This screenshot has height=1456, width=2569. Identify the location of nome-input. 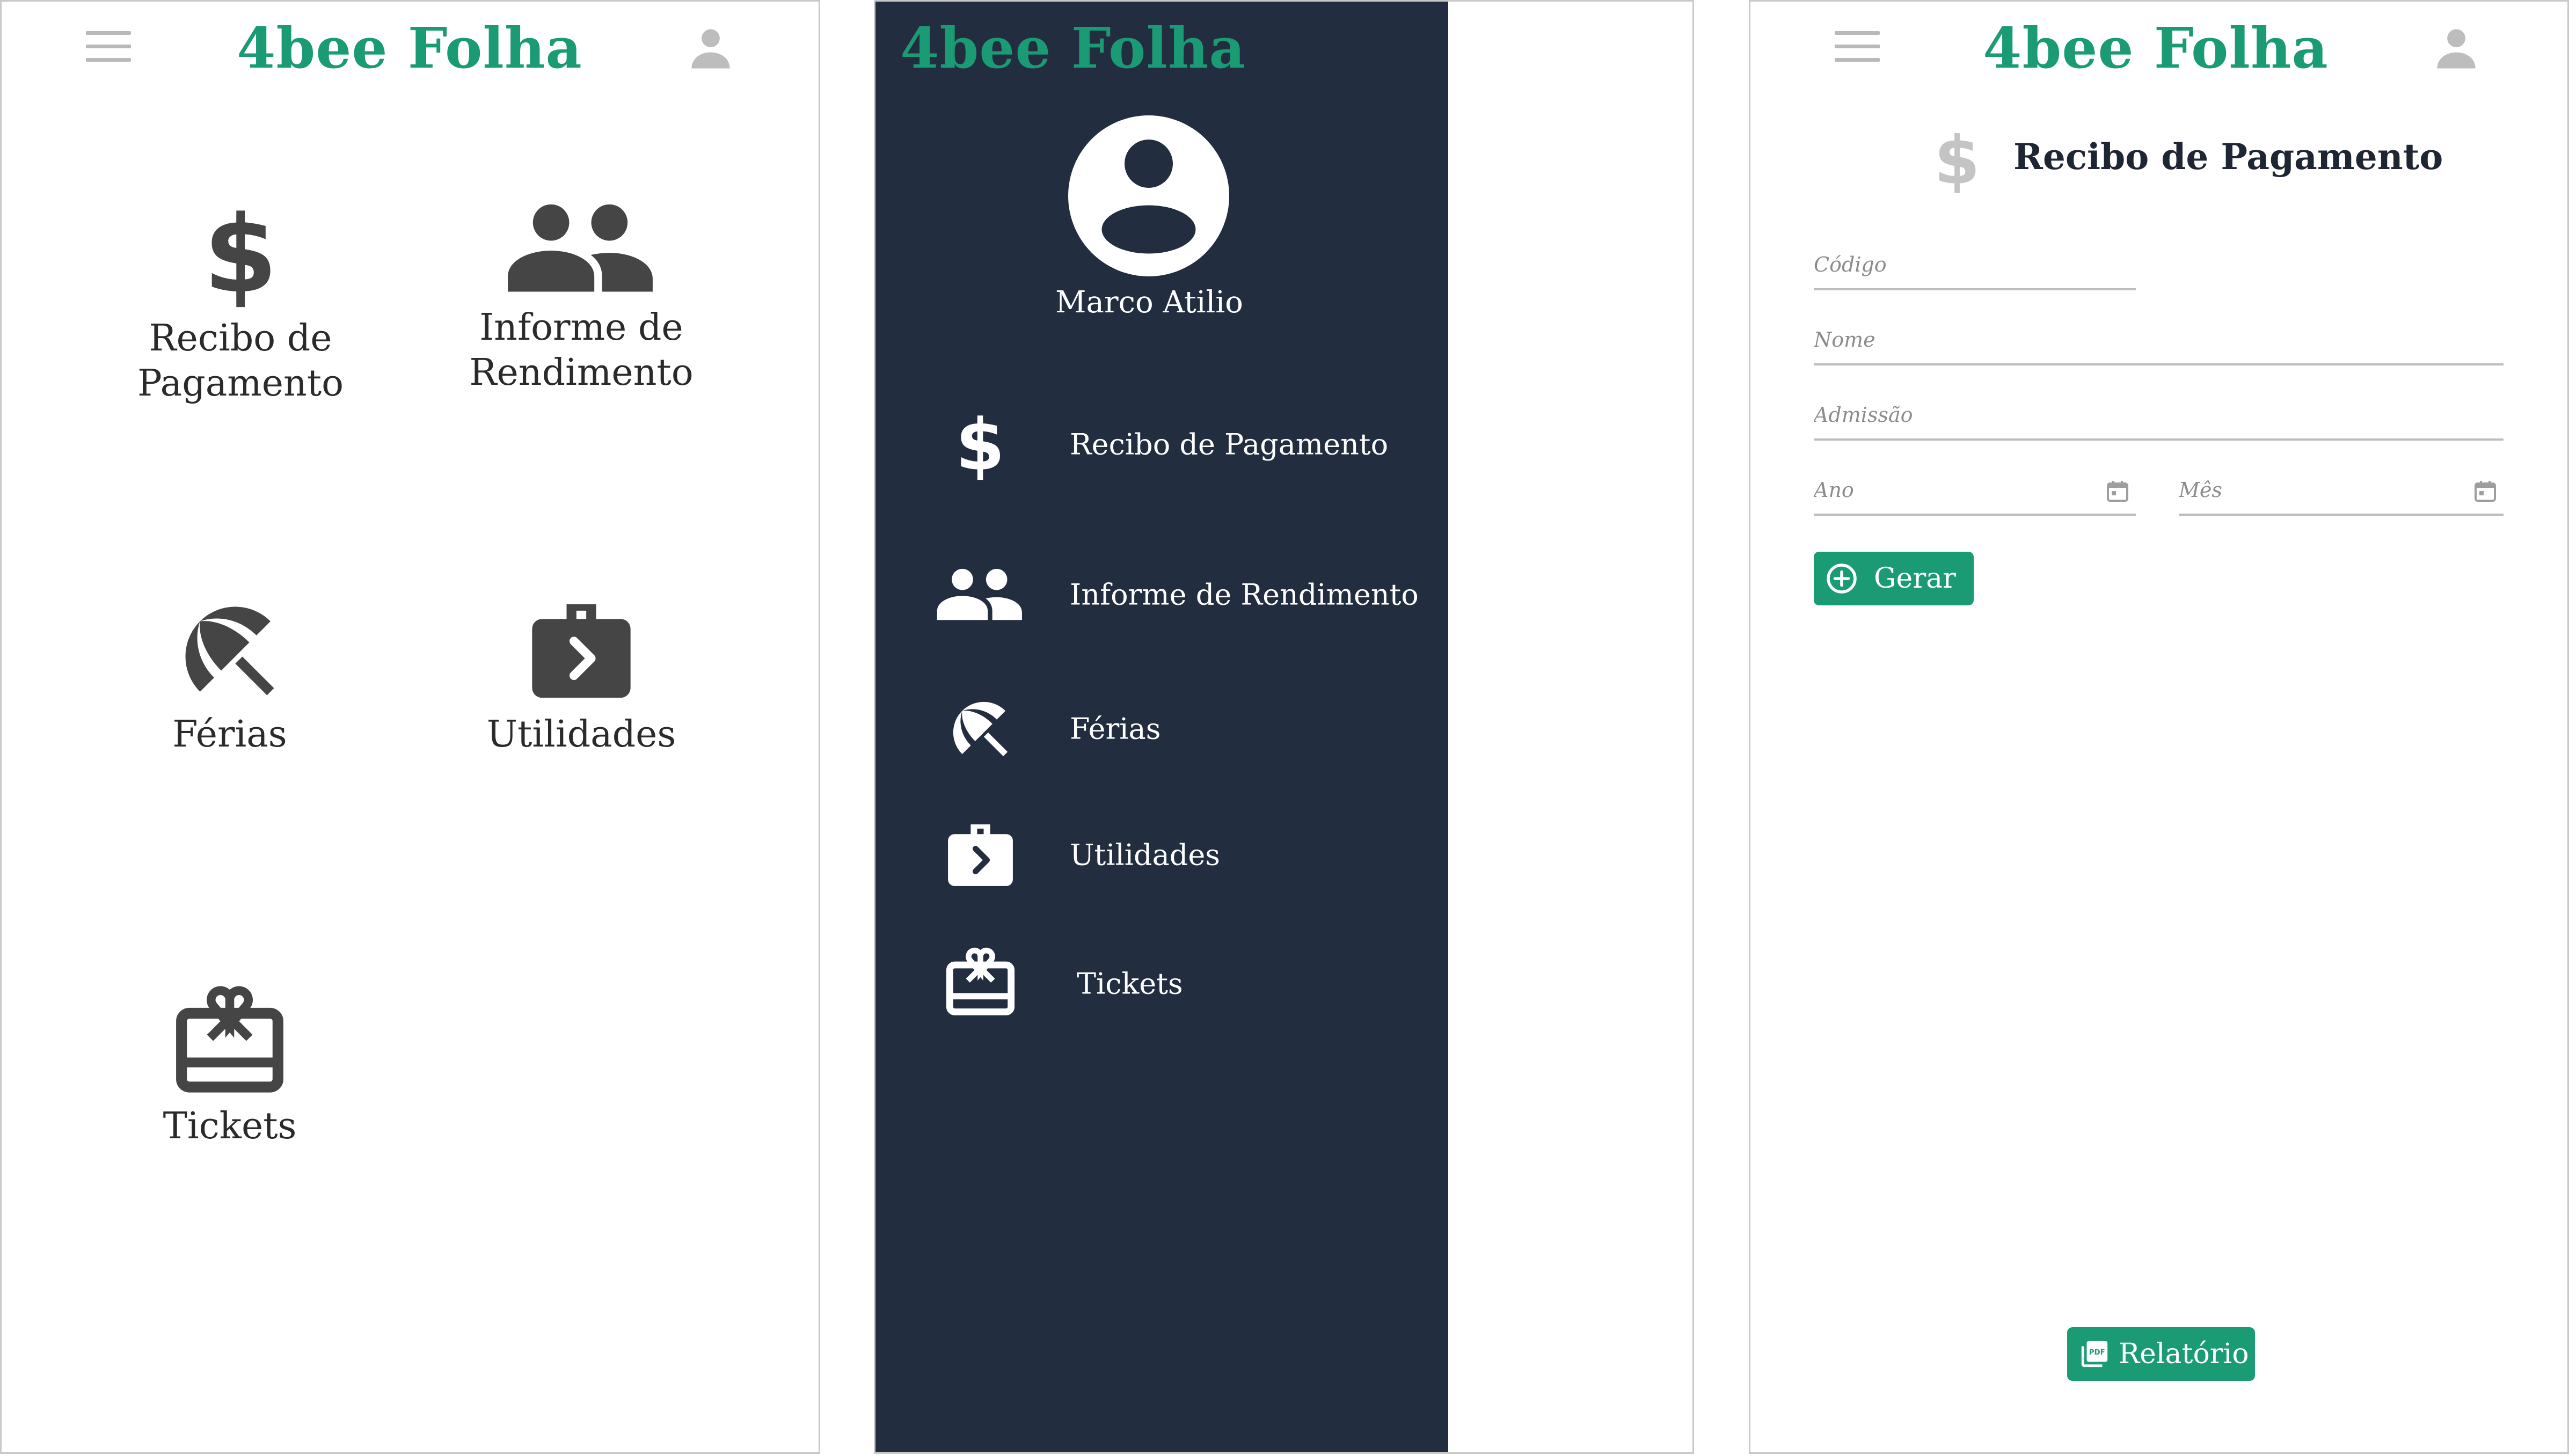
(2159, 340).